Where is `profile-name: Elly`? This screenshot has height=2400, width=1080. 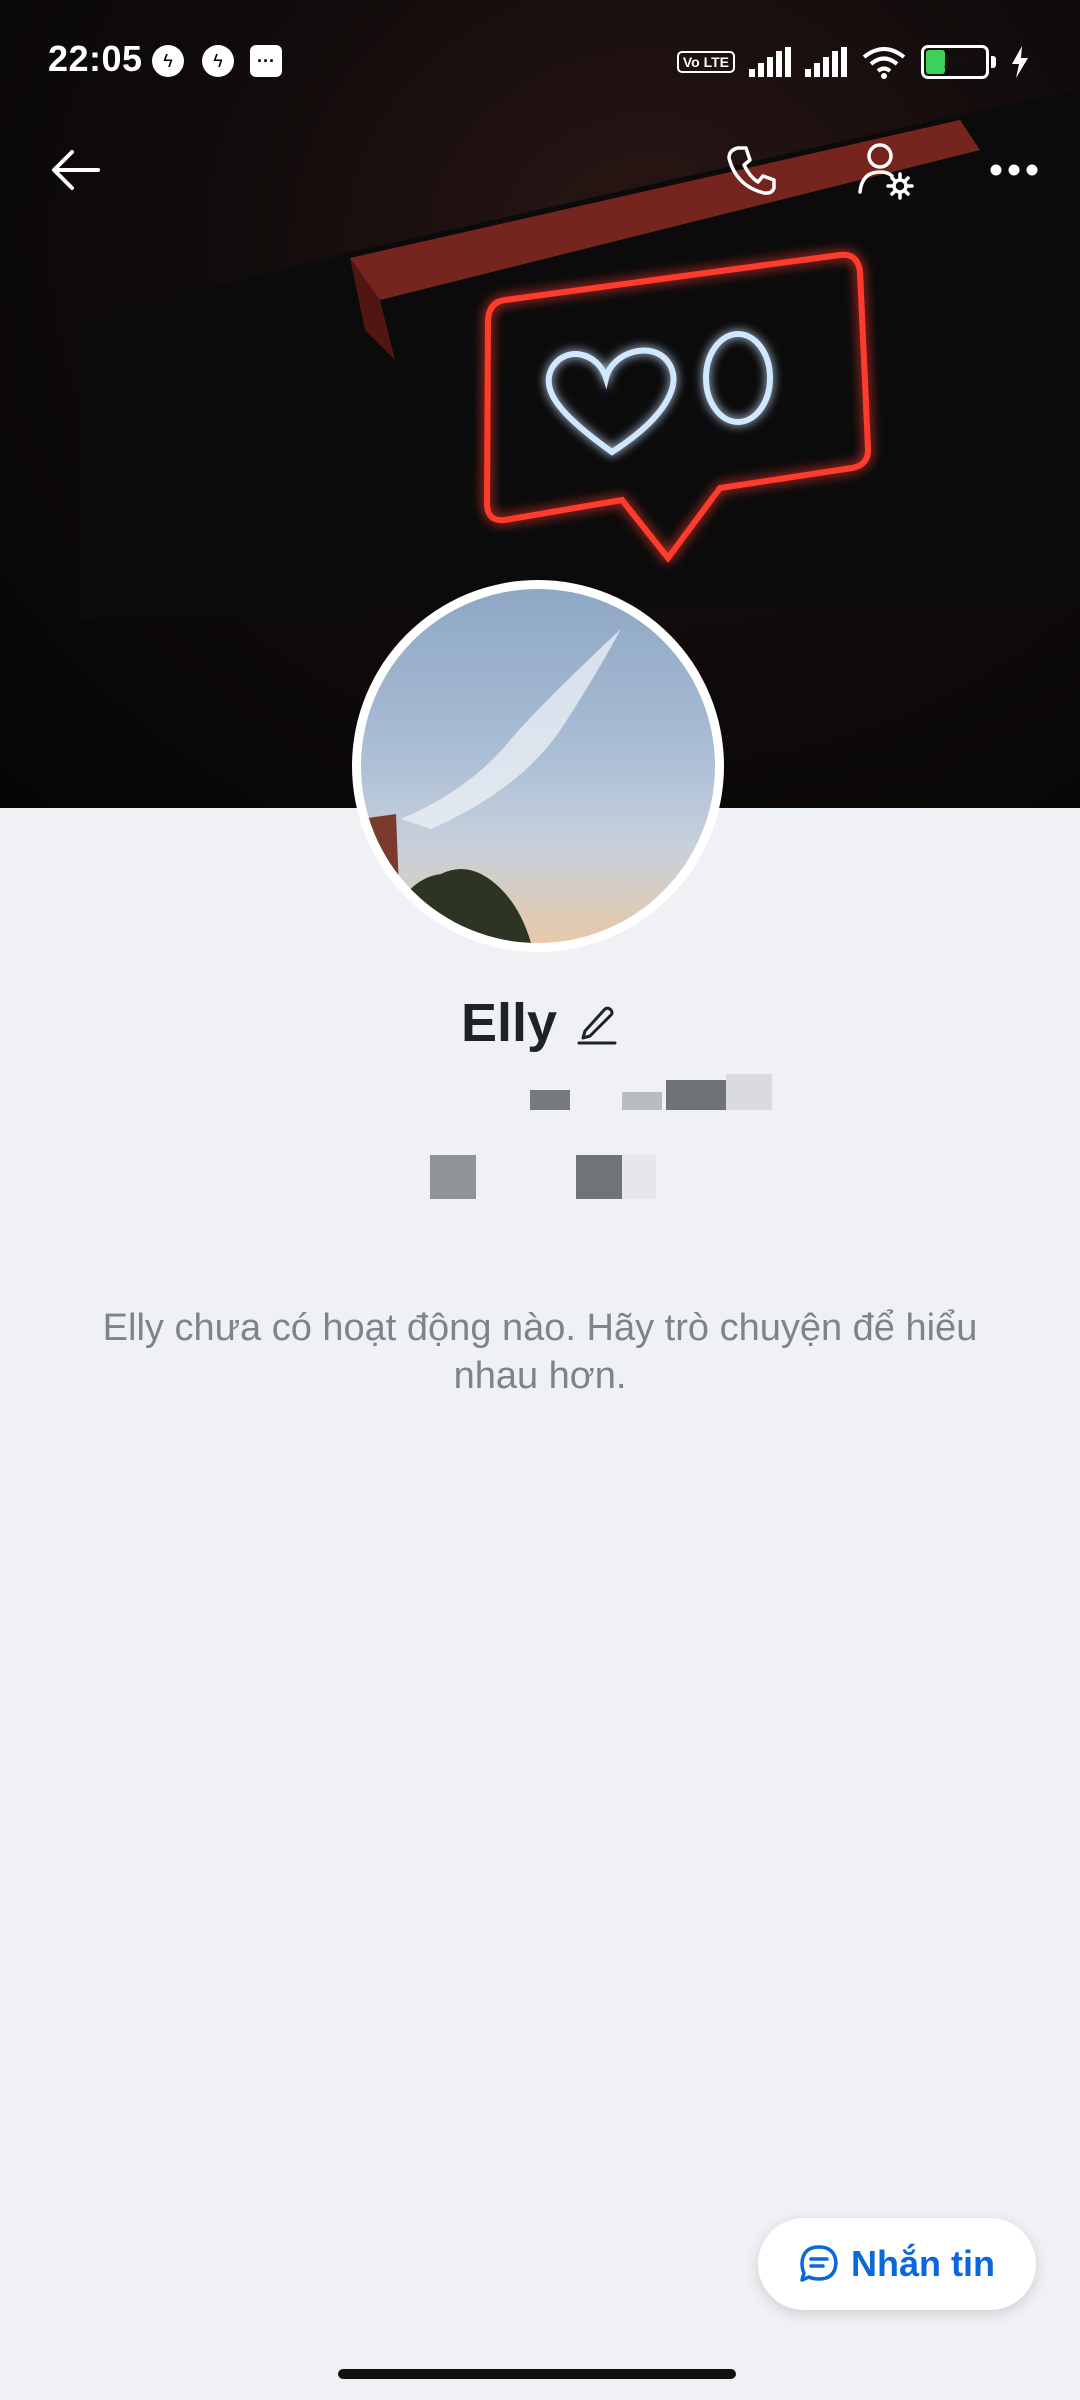
profile-name: Elly is located at coordinates (509, 1023).